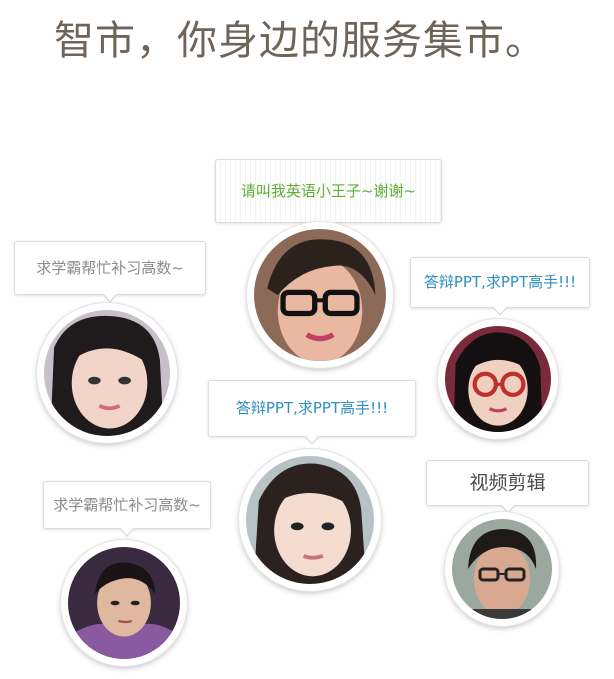 Image resolution: width=614 pixels, height=679 pixels. Describe the element at coordinates (300, 41) in the screenshot. I see `page-headline: 智市，你身边的服务集市。` at that location.